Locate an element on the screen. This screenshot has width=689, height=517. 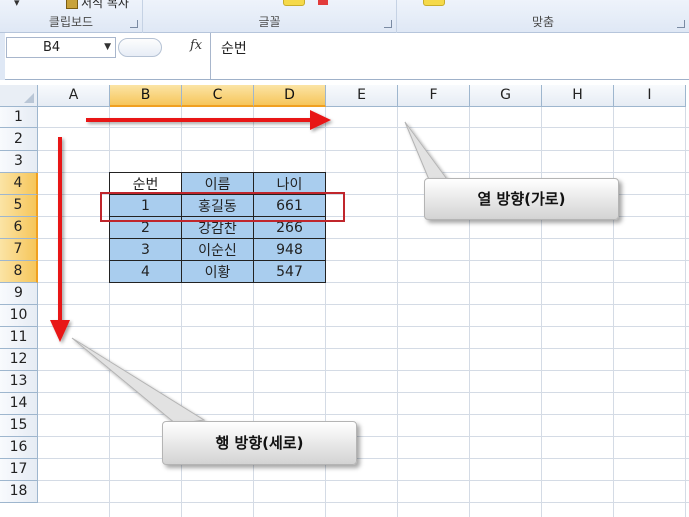
row-header-9: 9 is located at coordinates (19, 294).